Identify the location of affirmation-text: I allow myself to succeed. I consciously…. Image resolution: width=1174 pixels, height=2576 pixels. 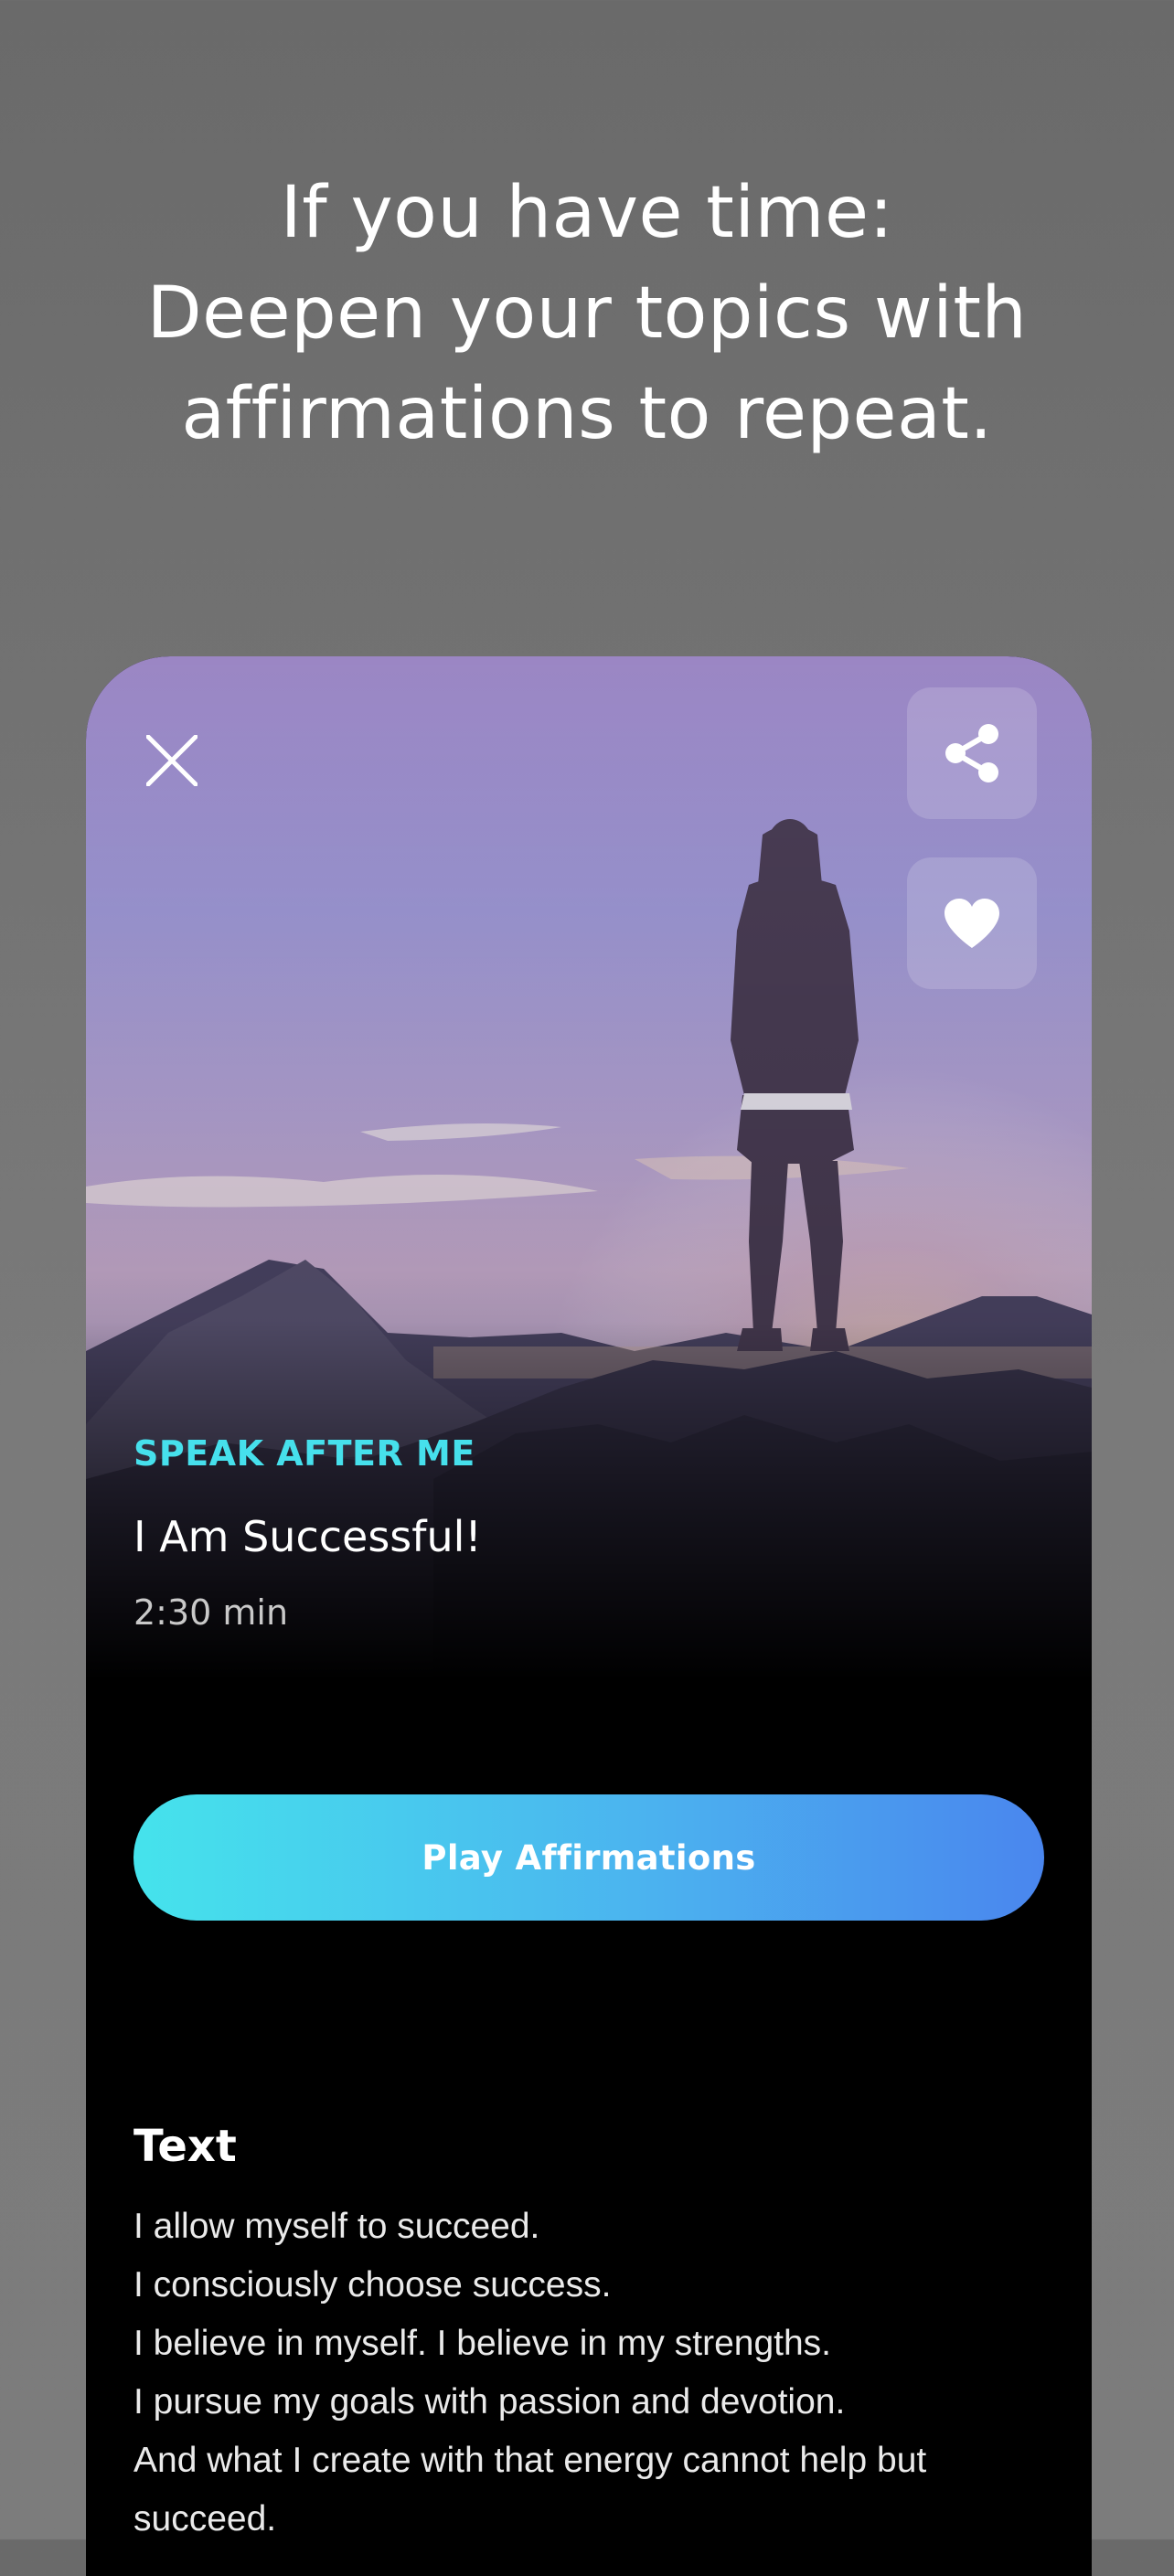
(595, 2373).